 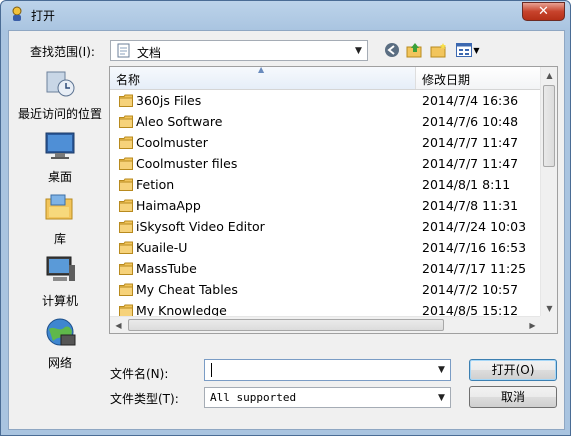 I want to click on scroll-left-icon: ◀, so click(x=118, y=325).